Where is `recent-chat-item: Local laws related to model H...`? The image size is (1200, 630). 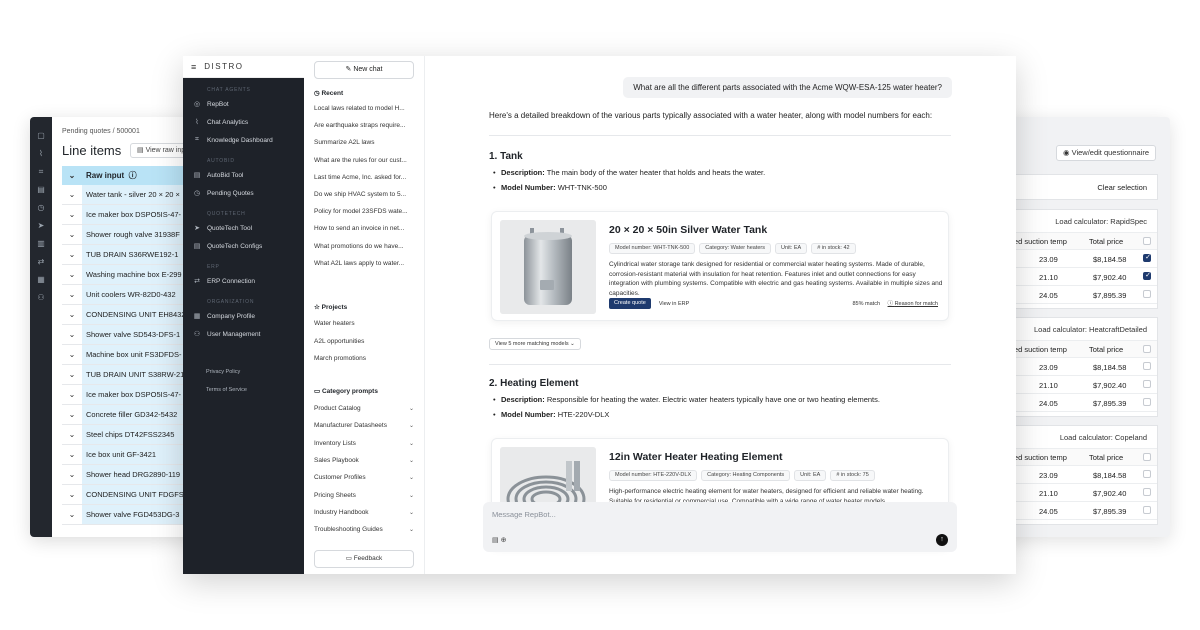
recent-chat-item: Local laws related to model H... is located at coordinates (364, 108).